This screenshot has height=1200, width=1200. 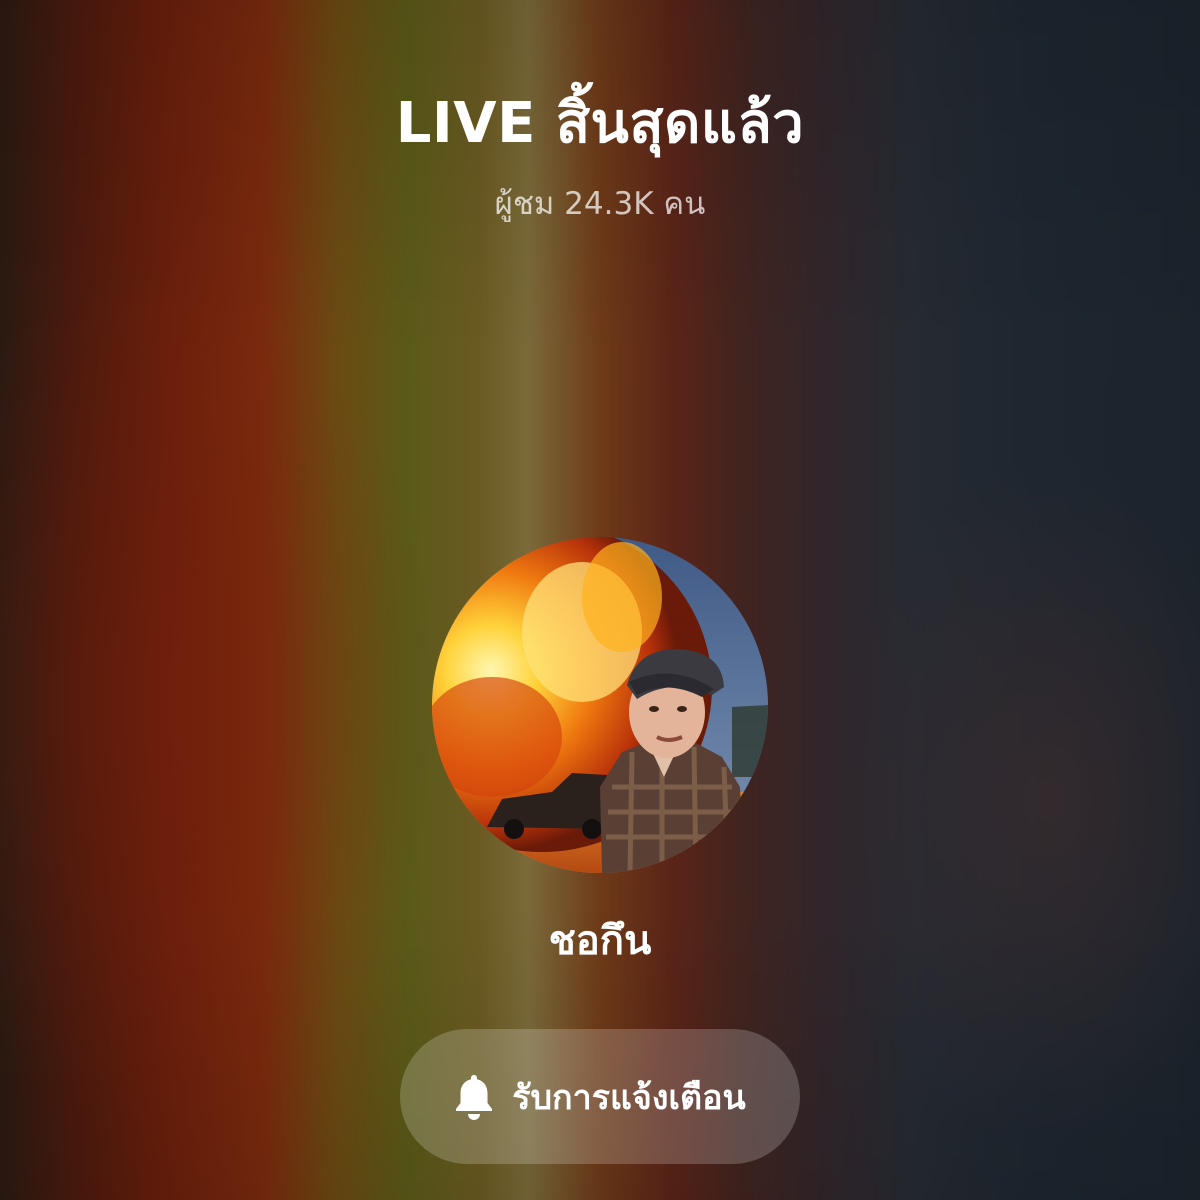 What do you see at coordinates (474, 1097) in the screenshot?
I see `bell-icon` at bounding box center [474, 1097].